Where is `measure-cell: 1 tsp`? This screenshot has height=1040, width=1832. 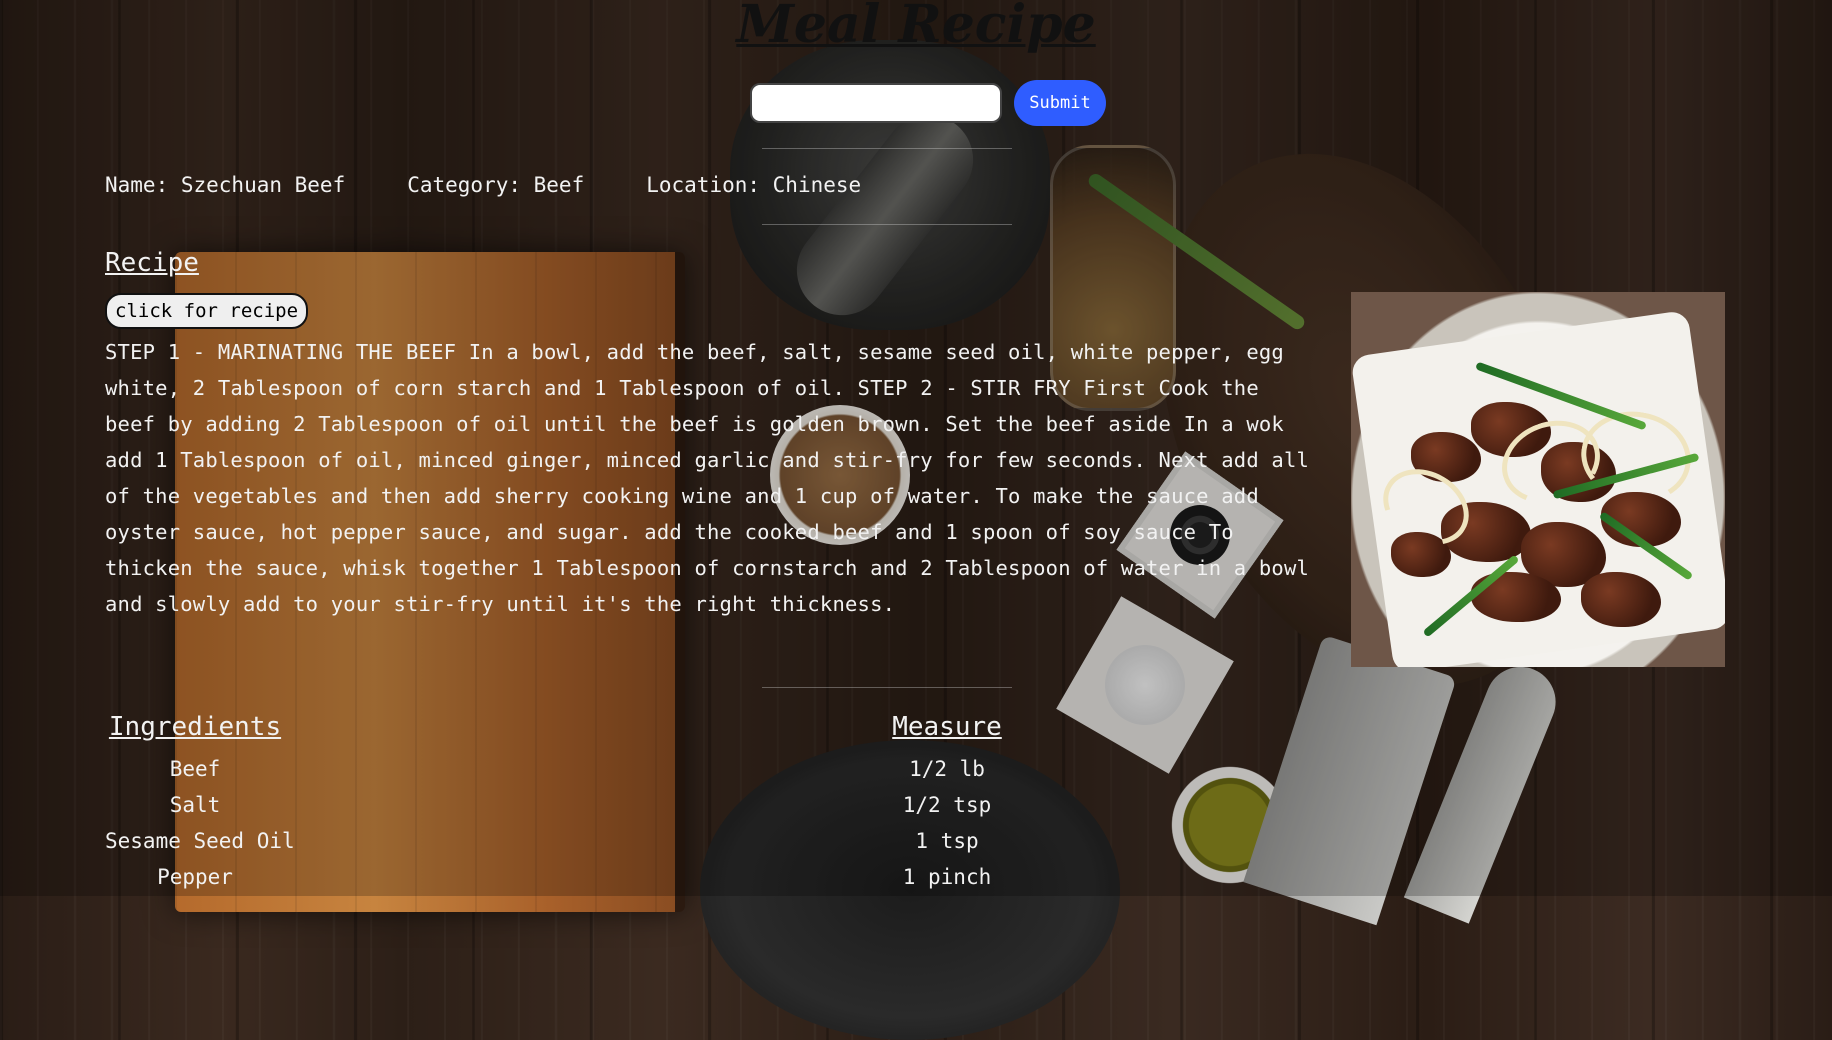
measure-cell: 1 tsp is located at coordinates (947, 841).